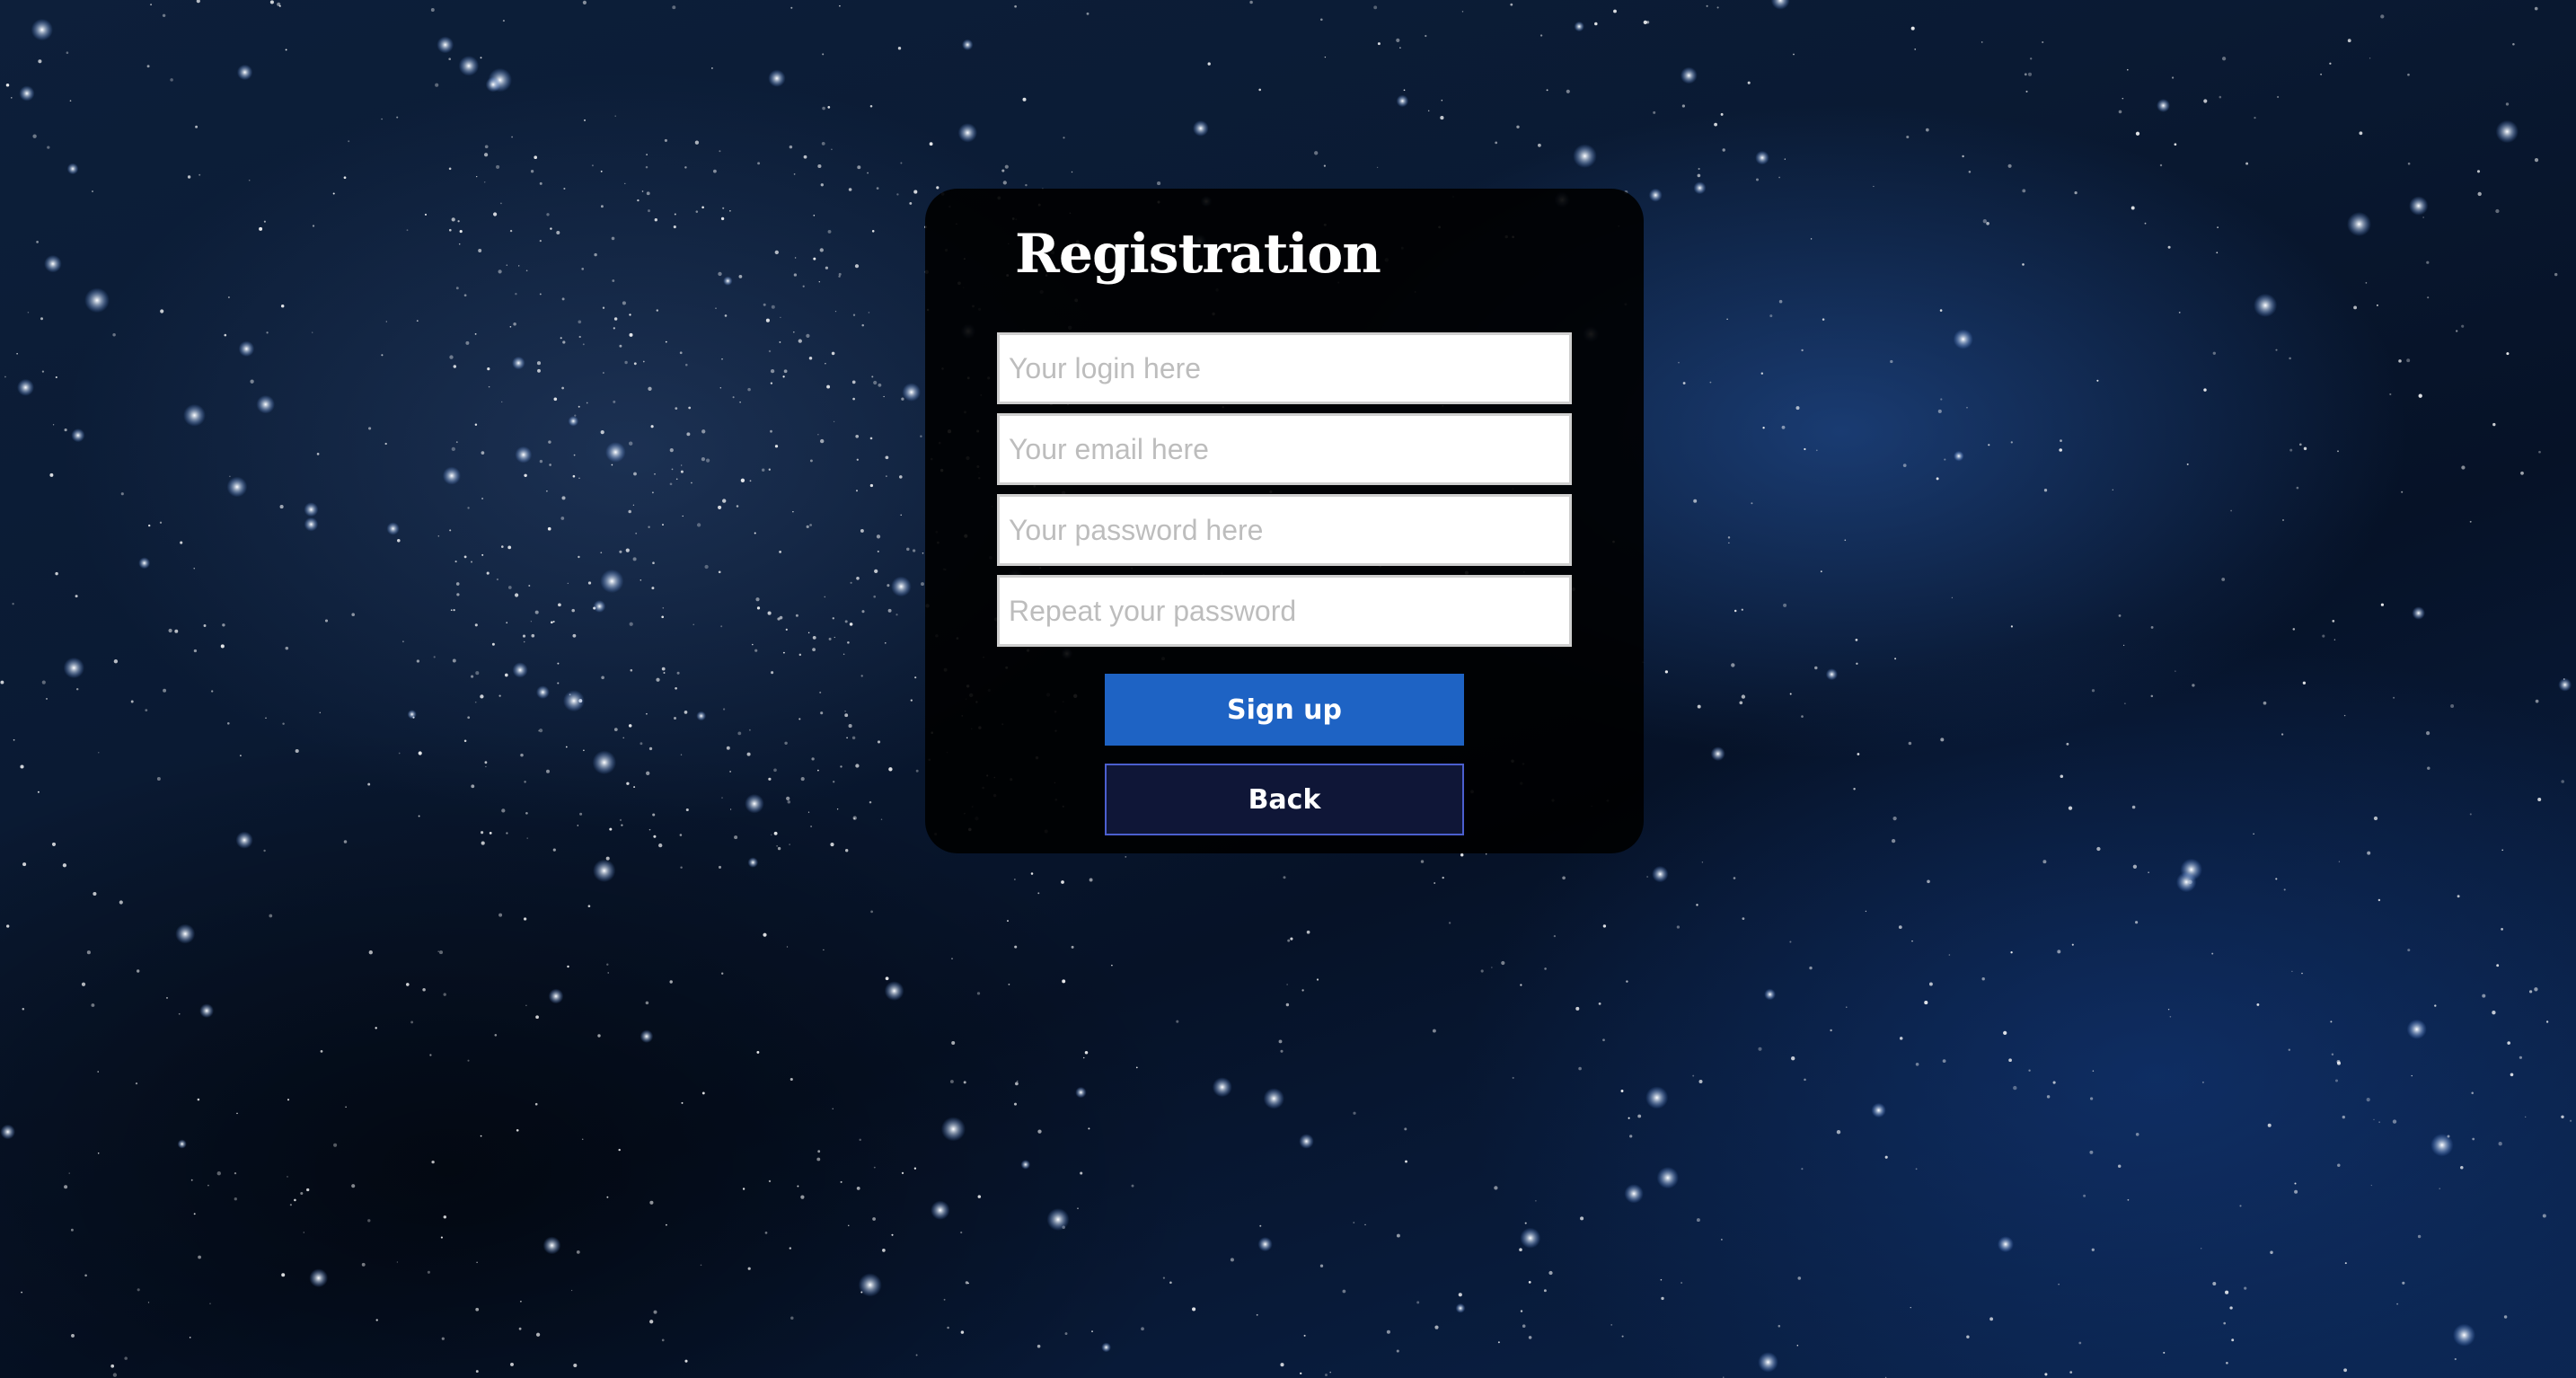  What do you see at coordinates (1284, 368) in the screenshot?
I see `login-input` at bounding box center [1284, 368].